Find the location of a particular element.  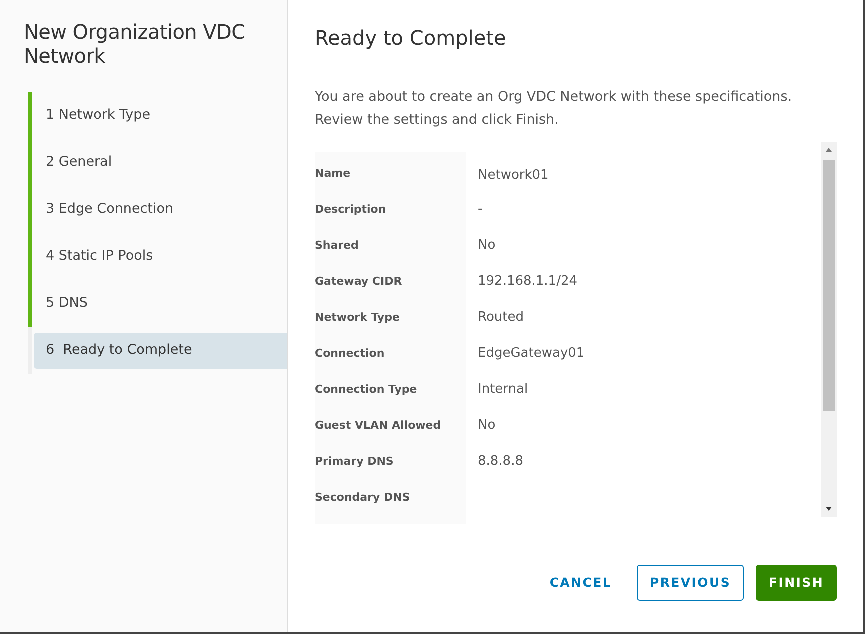

wizard-step: 4 Static IP Pools is located at coordinates (160, 256).